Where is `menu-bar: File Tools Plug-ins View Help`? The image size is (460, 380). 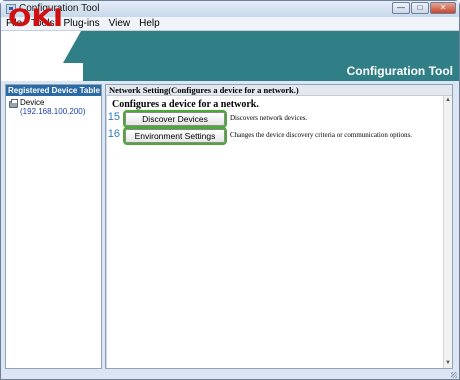
menu-bar: File Tools Plug-ins View Help is located at coordinates (230, 24).